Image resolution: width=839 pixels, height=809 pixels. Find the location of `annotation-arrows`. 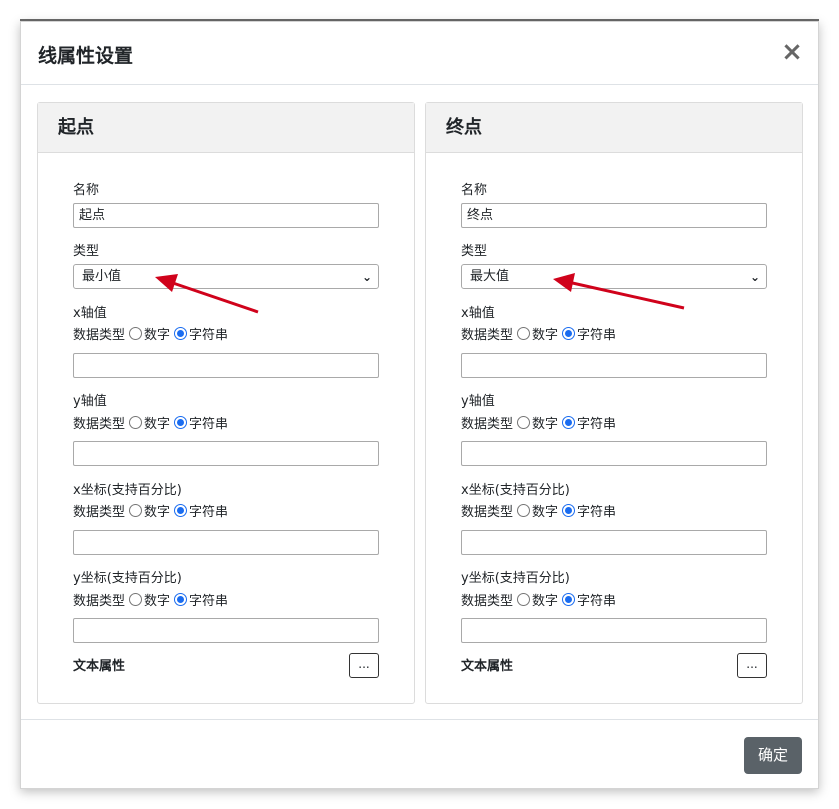

annotation-arrows is located at coordinates (420, 293).